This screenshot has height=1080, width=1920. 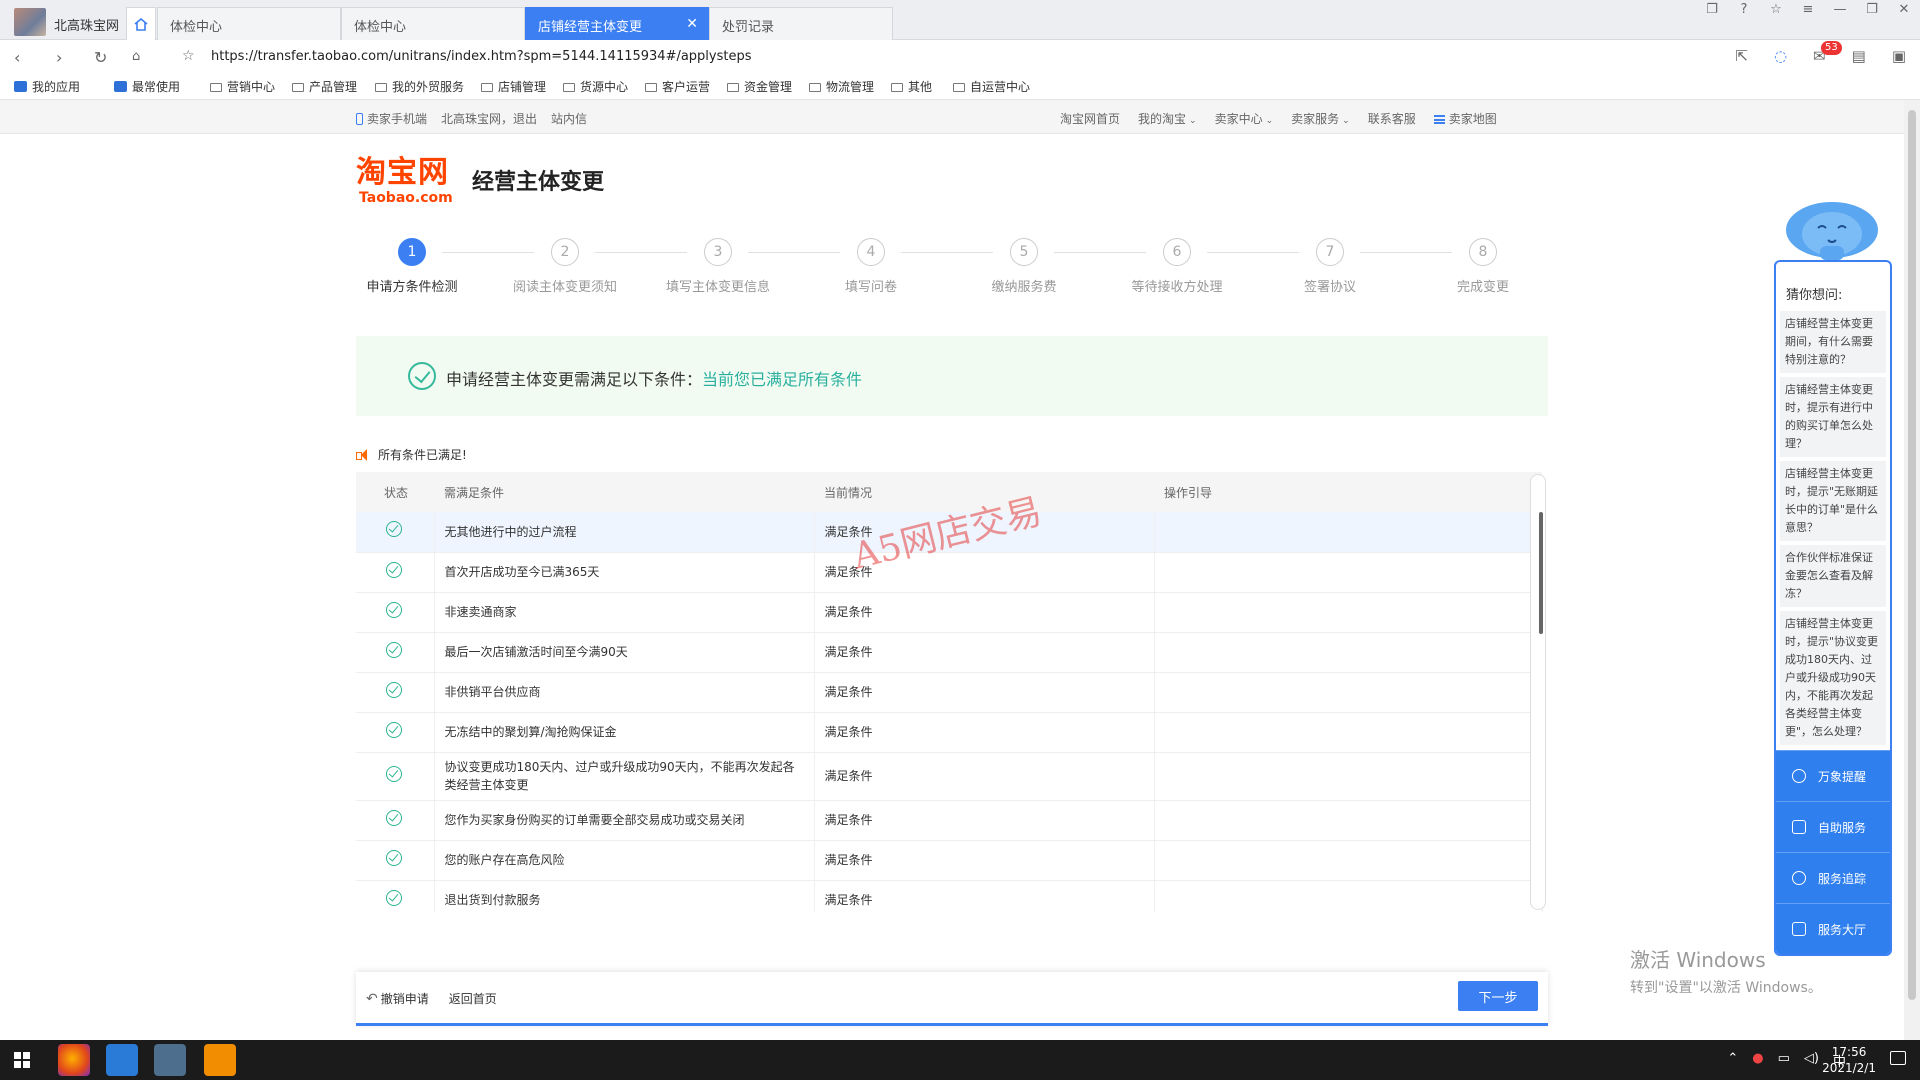 What do you see at coordinates (1859, 56) in the screenshot?
I see `reader-icon: ▤` at bounding box center [1859, 56].